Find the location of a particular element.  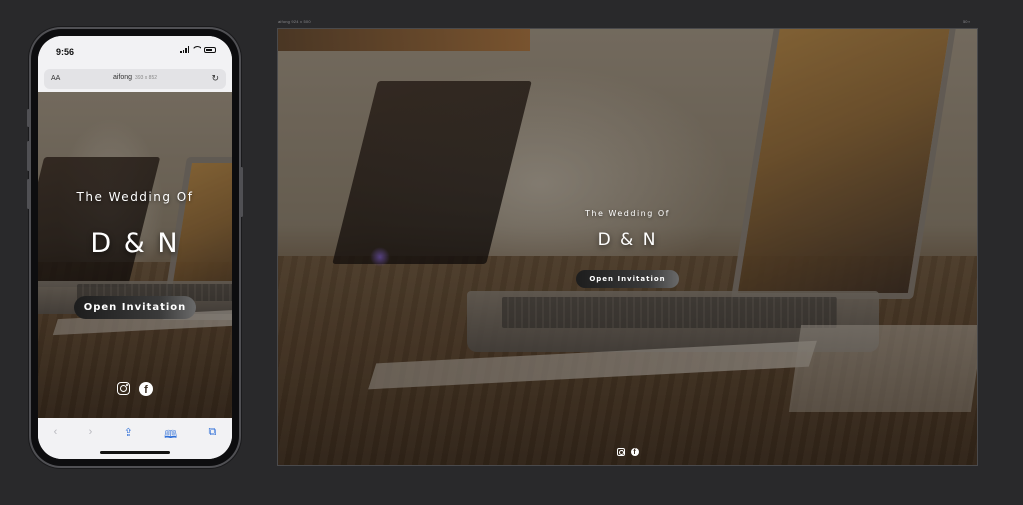

phone-power-button is located at coordinates (241, 192).